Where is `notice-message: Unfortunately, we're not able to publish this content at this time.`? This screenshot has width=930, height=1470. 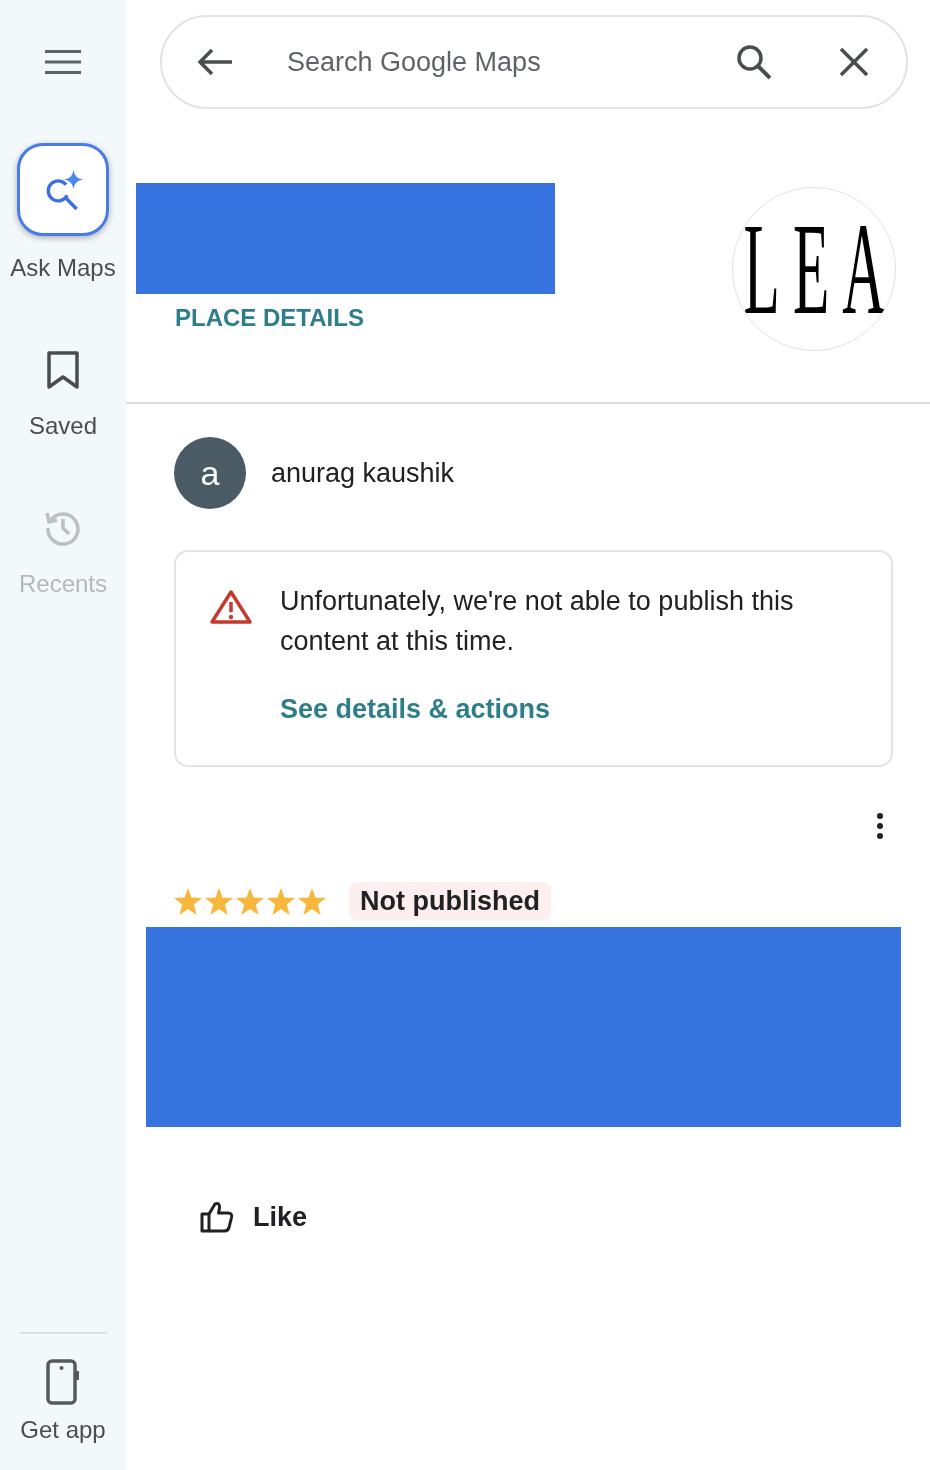
notice-message: Unfortunately, we're not able to publish this content at this time. is located at coordinates (537, 621).